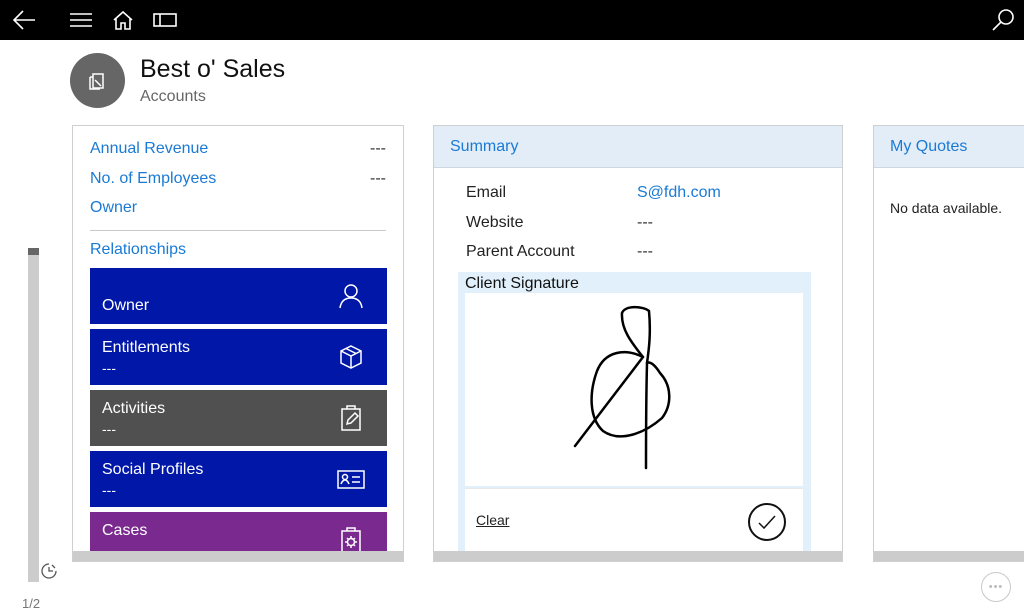 The width and height of the screenshot is (1024, 611). I want to click on signature-label: Client Signature, so click(522, 283).